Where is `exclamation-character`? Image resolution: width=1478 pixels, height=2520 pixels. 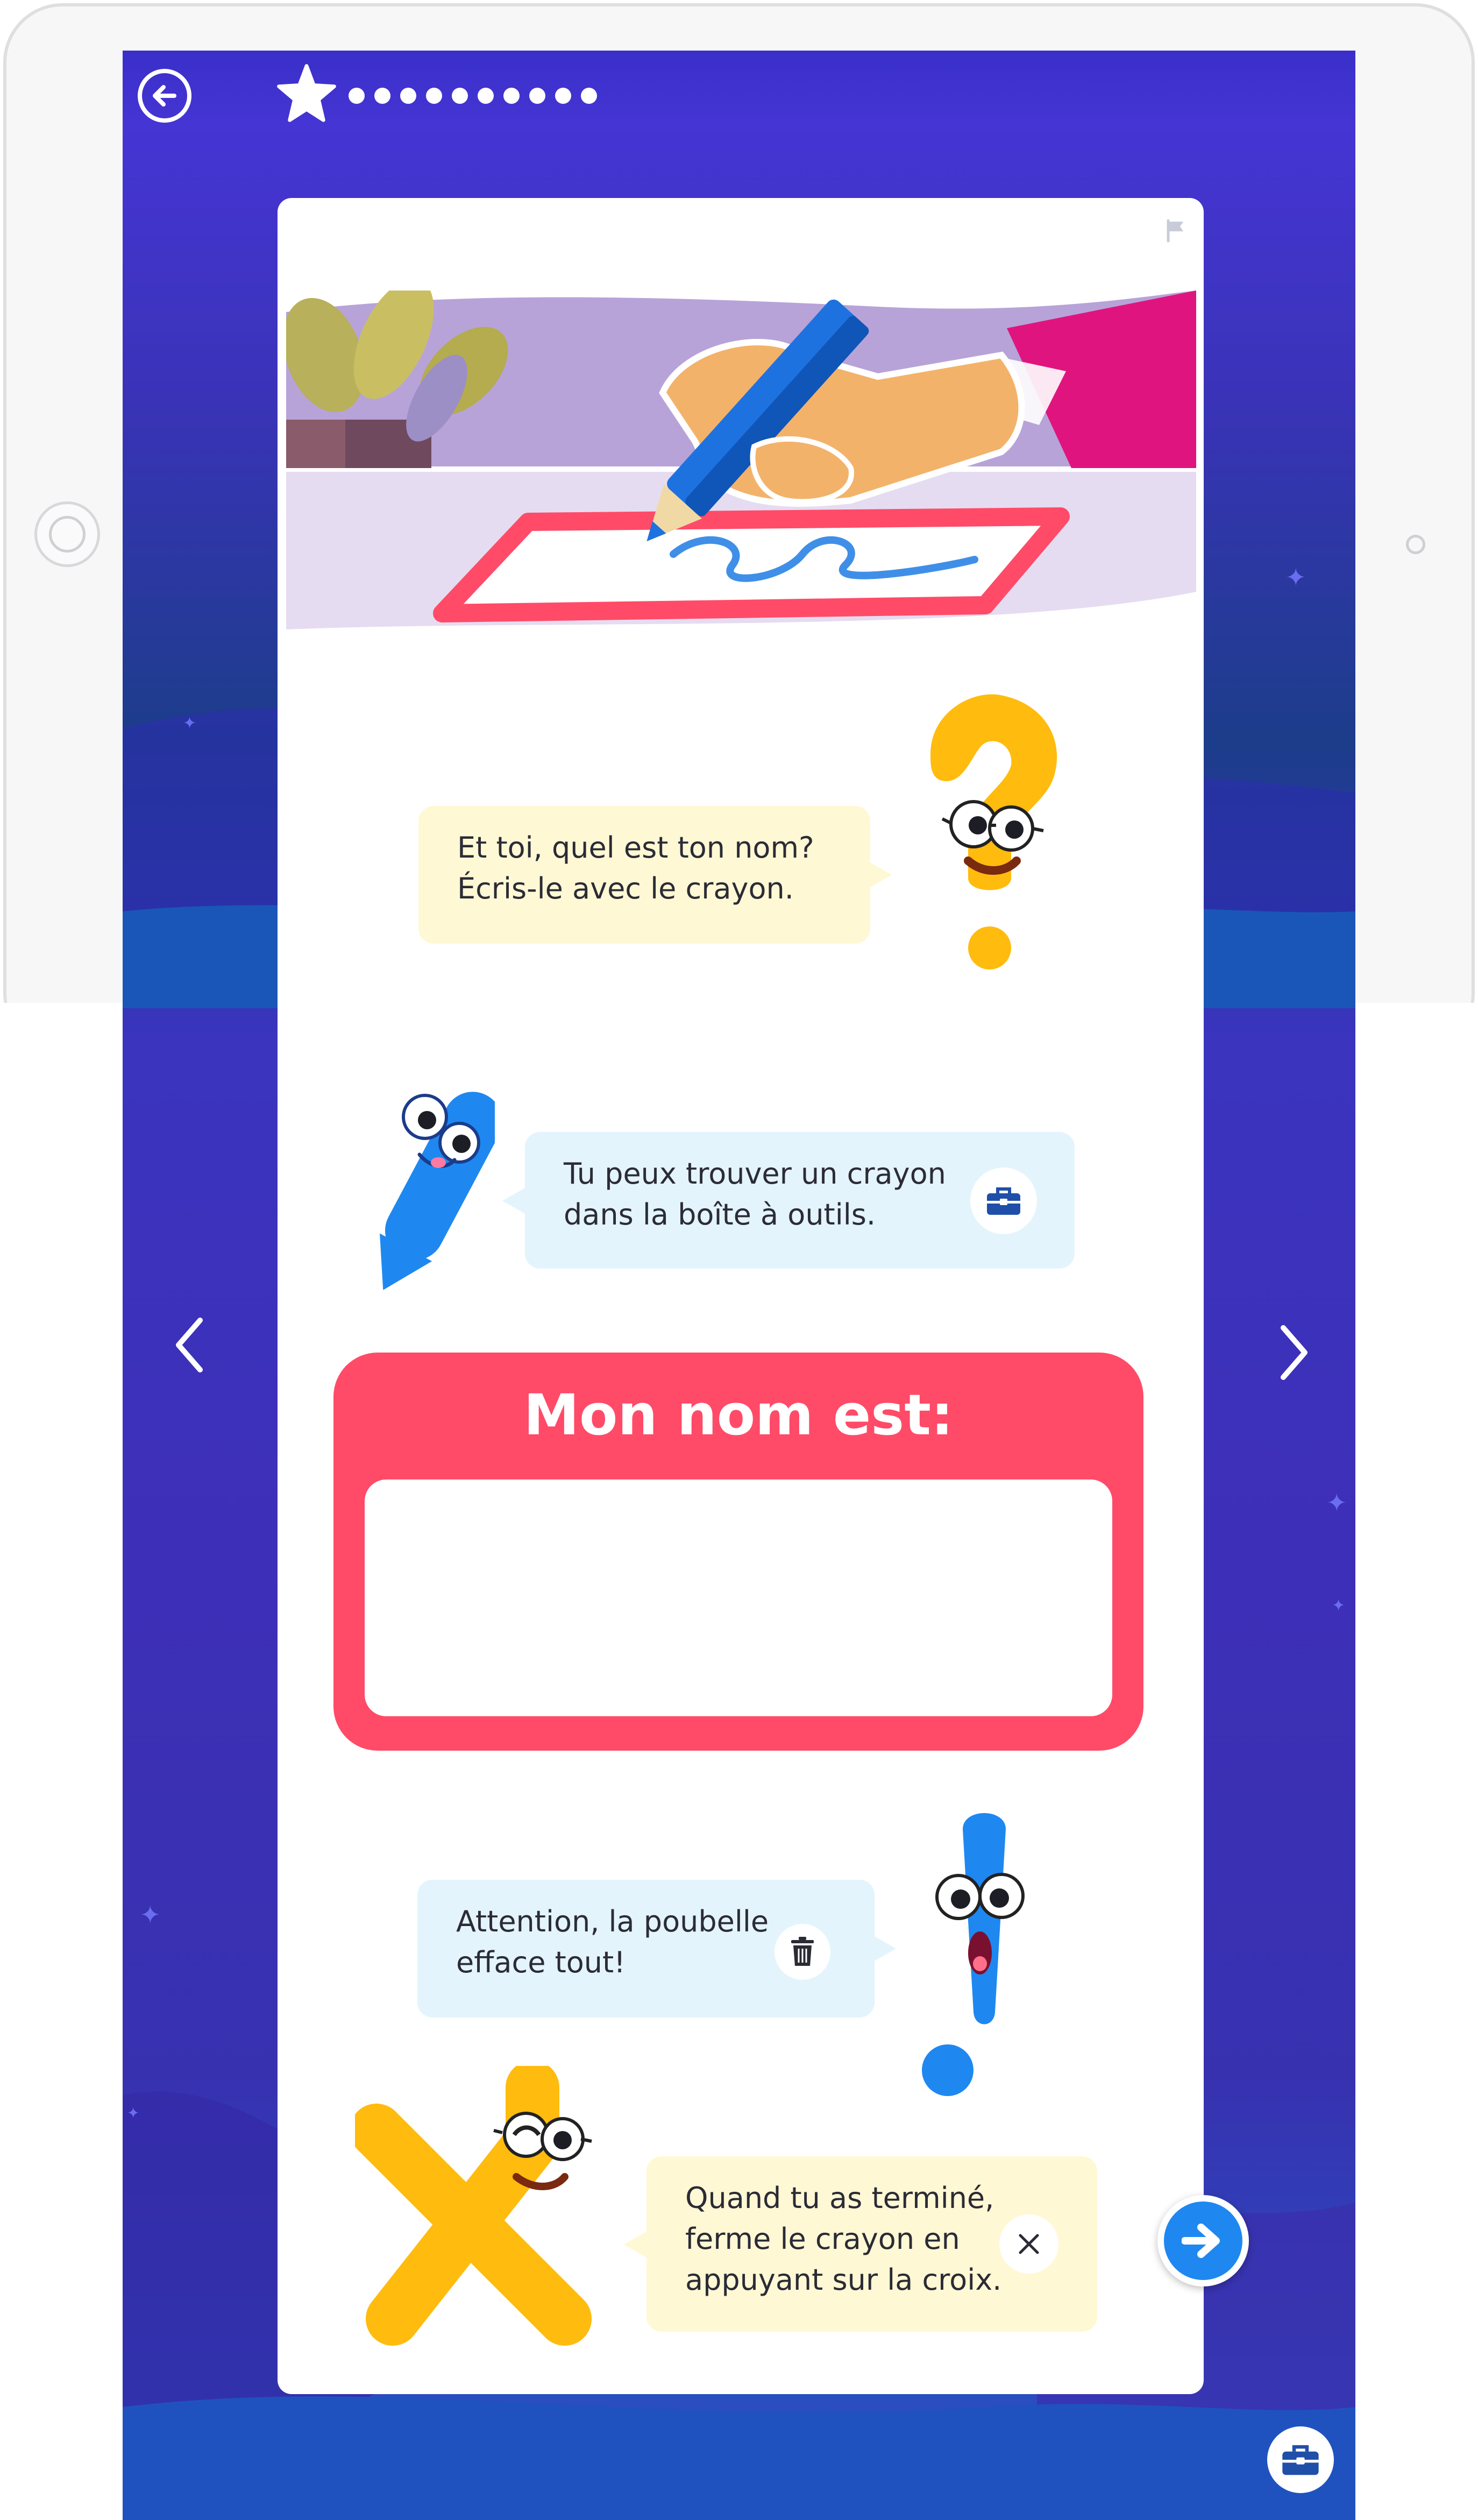
exclamation-character is located at coordinates (974, 1955).